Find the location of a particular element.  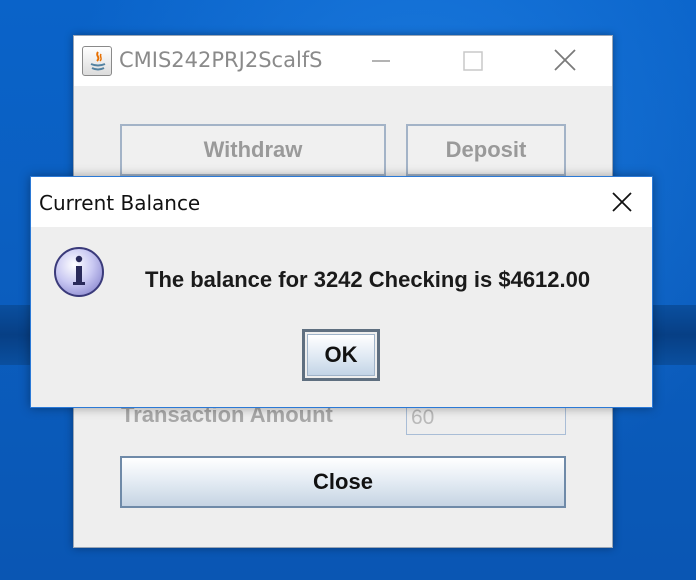

main-window-title: CMIS242PRJ2ScalfS is located at coordinates (221, 60).